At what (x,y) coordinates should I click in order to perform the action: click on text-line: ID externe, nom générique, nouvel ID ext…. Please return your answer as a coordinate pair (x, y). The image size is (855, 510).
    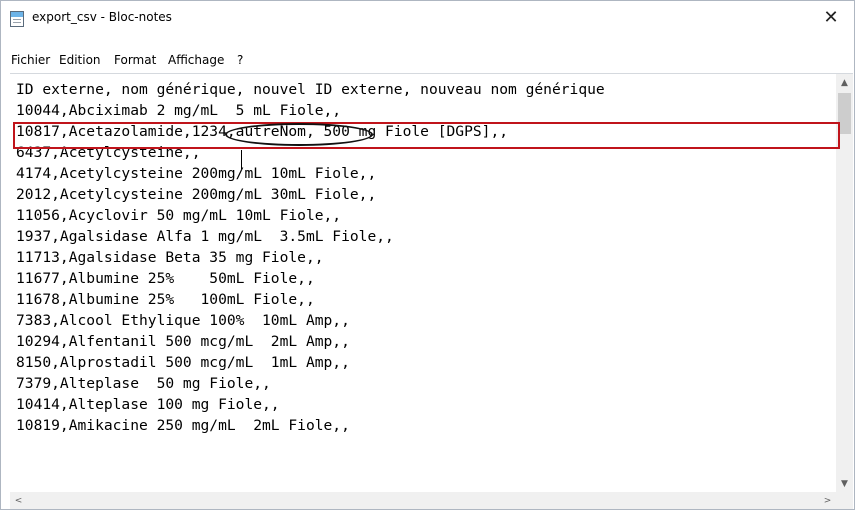
    Looking at the image, I should click on (424, 89).